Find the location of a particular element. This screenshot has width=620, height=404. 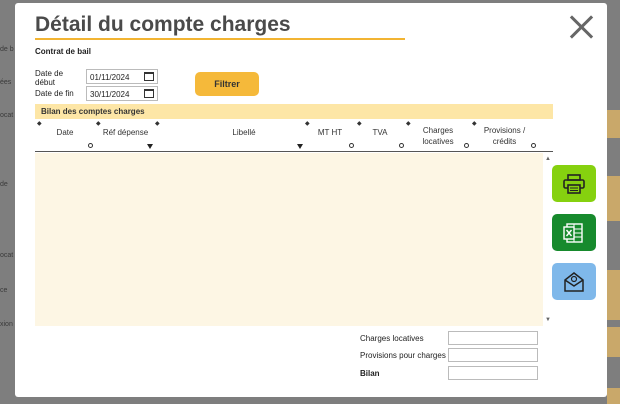

column-charges-locatives: Charges locatives is located at coordinates (438, 136).